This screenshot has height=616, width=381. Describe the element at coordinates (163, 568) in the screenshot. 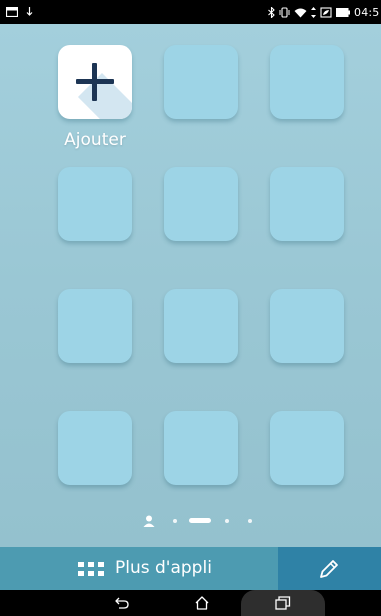

I see `all-apps-label: Plus d'appli` at that location.